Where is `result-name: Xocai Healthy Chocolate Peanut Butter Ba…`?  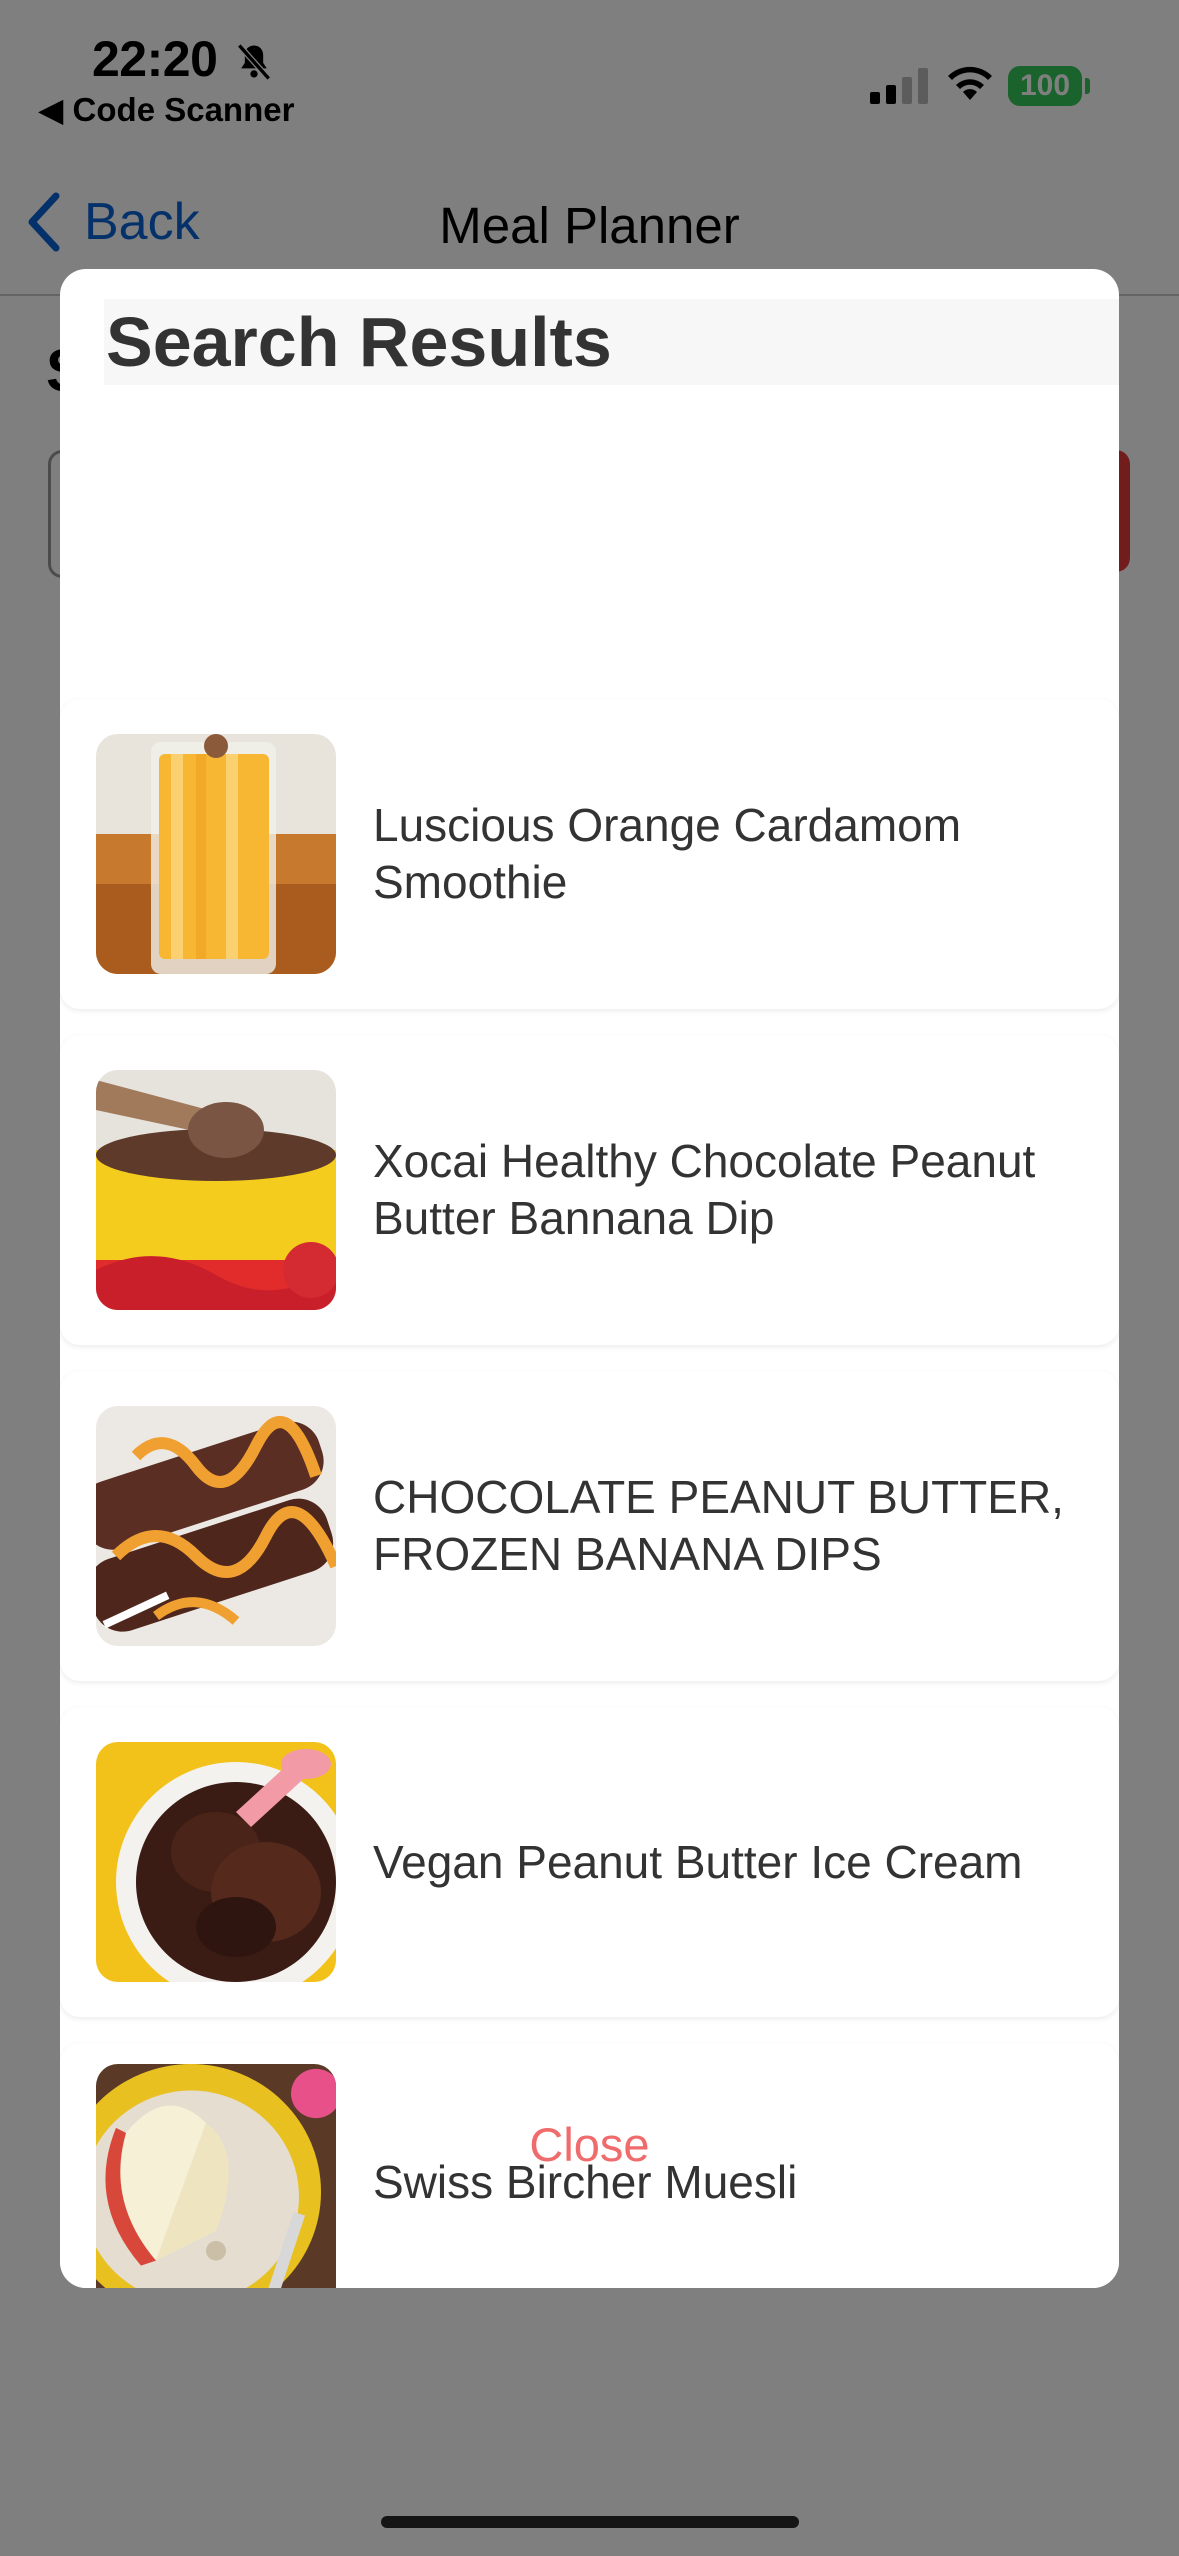 result-name: Xocai Healthy Chocolate Peanut Butter Ba… is located at coordinates (704, 1189).